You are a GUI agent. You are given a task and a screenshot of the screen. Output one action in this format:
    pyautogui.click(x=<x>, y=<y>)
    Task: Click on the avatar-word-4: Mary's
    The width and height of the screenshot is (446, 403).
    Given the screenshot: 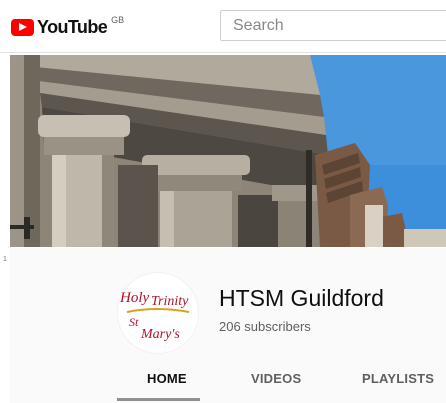 What is the action you would take?
    pyautogui.click(x=160, y=334)
    